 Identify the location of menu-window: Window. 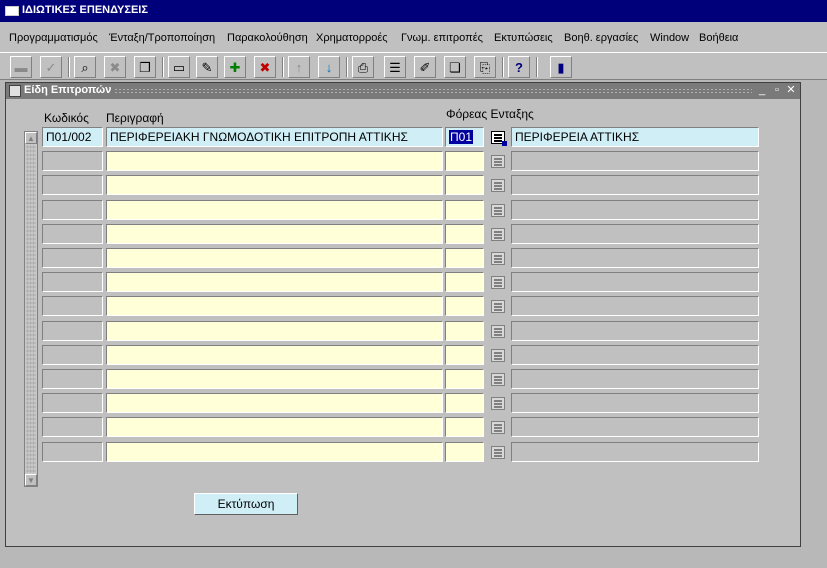
(669, 38).